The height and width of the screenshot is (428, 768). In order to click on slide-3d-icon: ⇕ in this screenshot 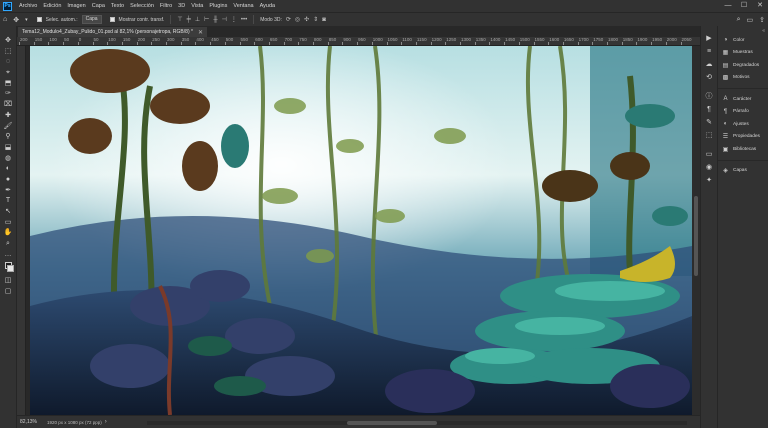, I will do `click(315, 19)`.